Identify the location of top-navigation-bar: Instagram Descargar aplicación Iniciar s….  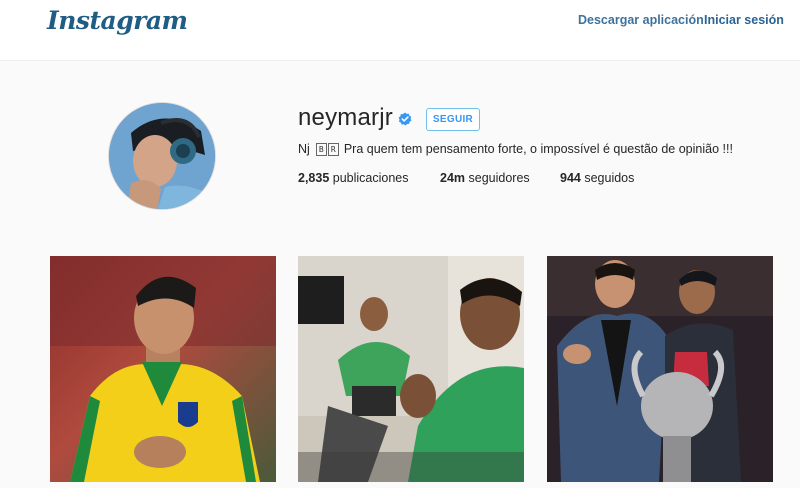
(400, 30).